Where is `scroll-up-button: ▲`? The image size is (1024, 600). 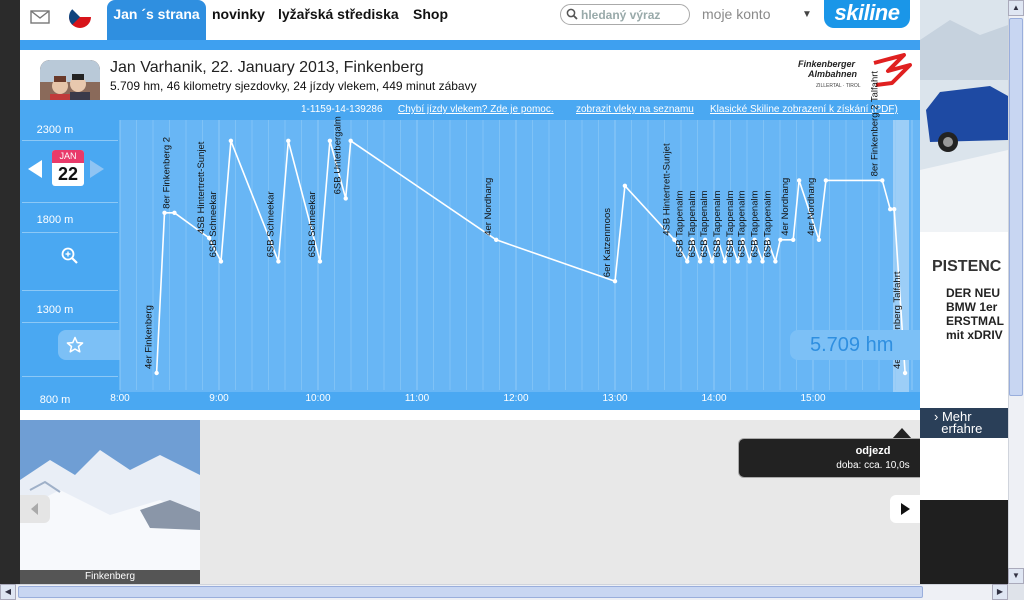
scroll-up-button: ▲ is located at coordinates (1016, 8).